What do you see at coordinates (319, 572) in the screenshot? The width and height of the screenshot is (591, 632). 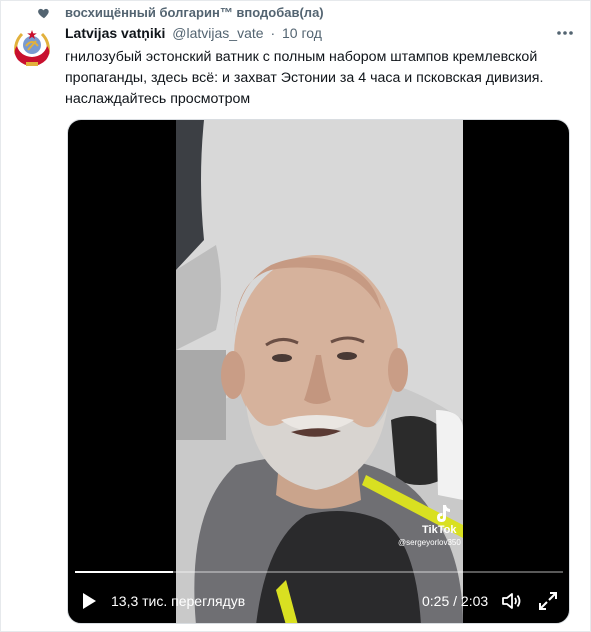 I see `video-progress-bar` at bounding box center [319, 572].